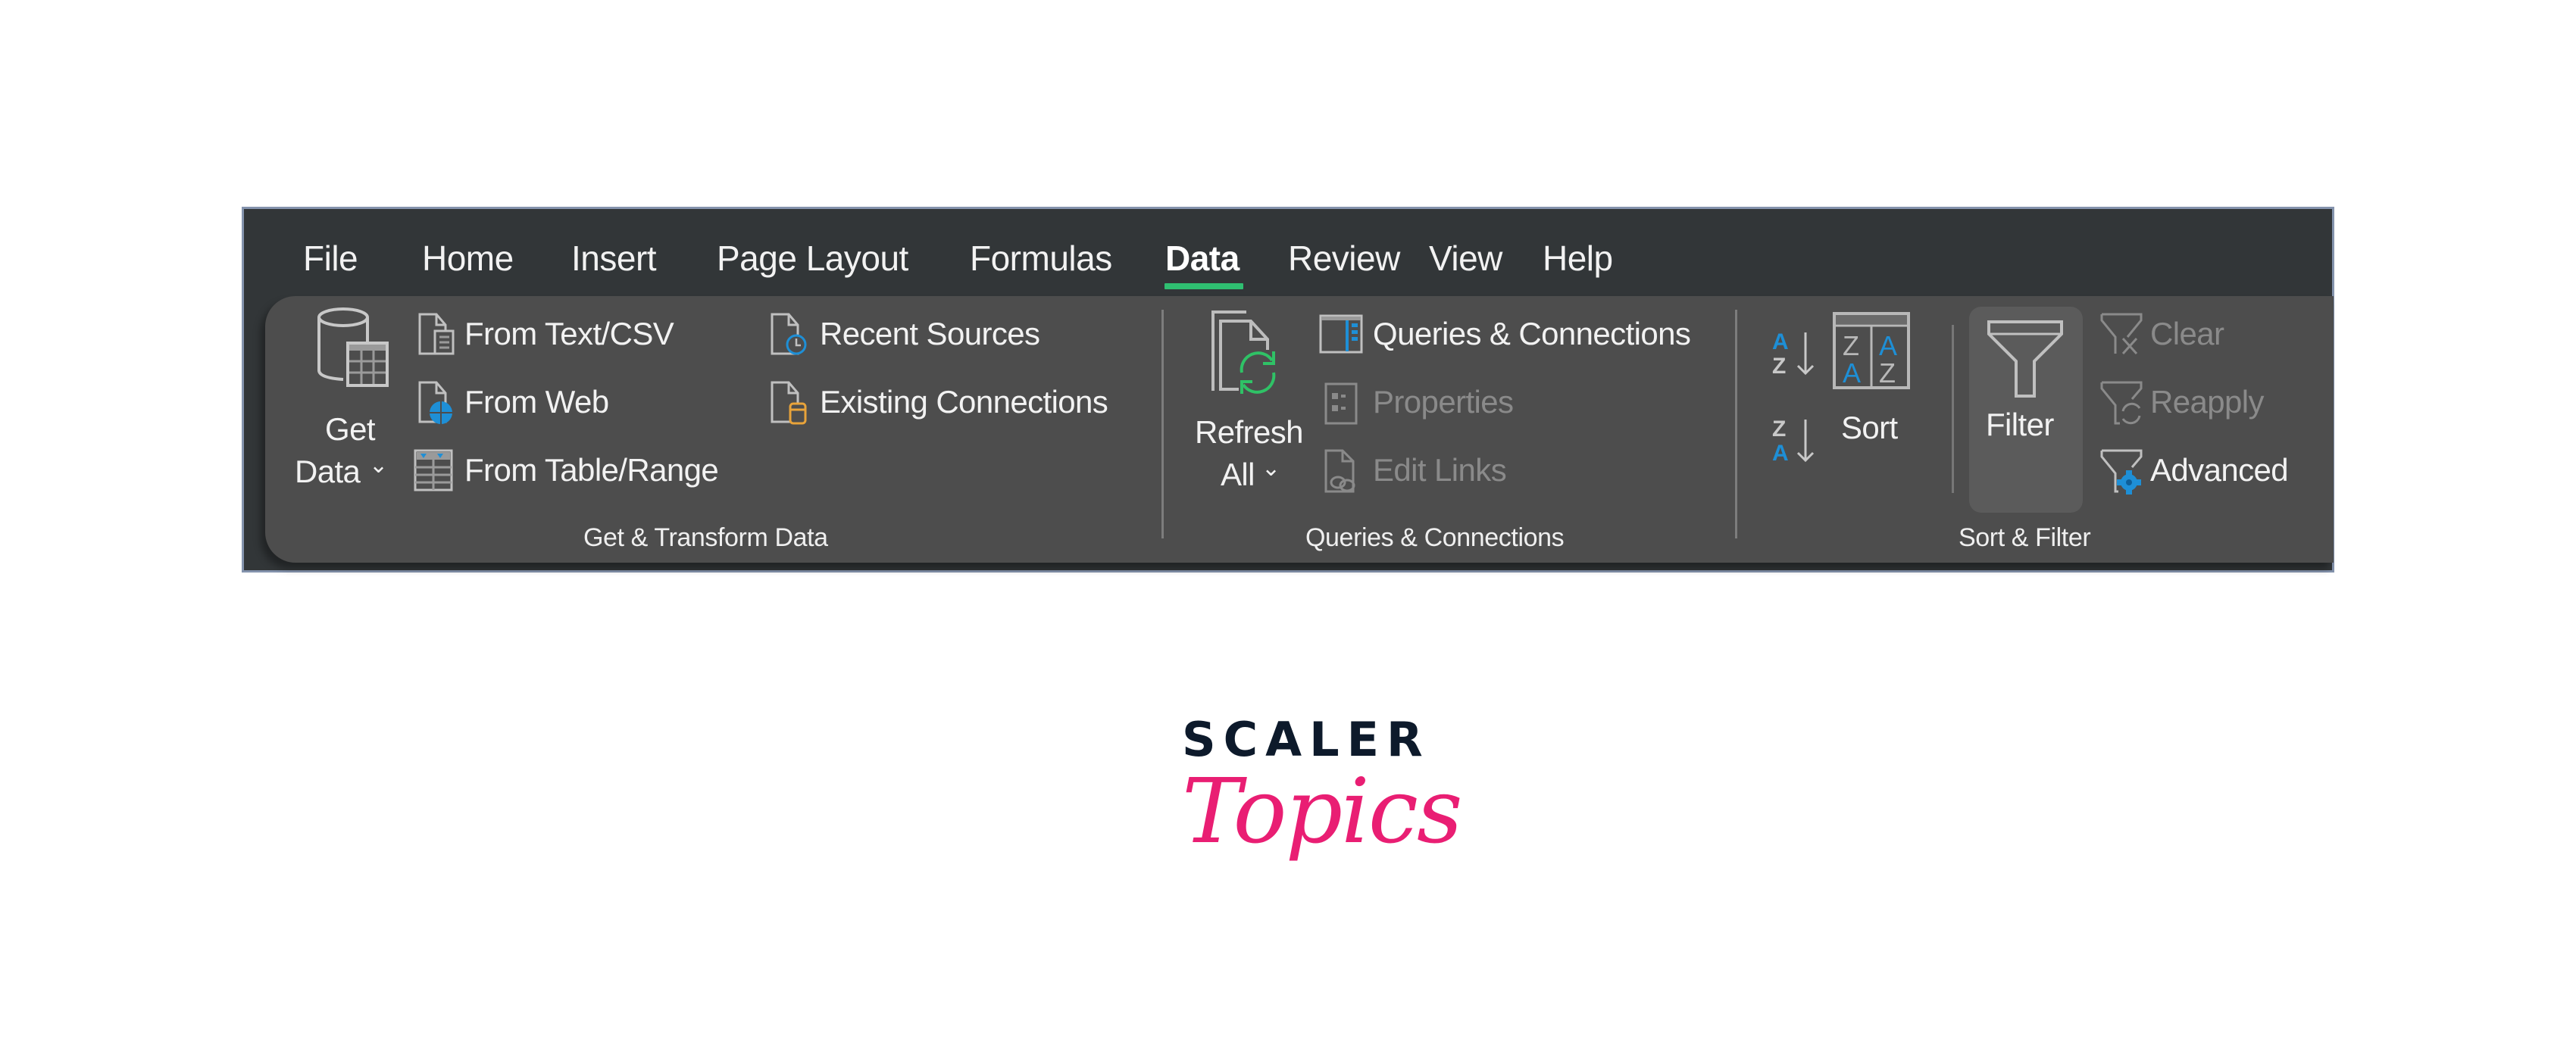 This screenshot has height=1039, width=2576. I want to click on tab-view: View, so click(1465, 258).